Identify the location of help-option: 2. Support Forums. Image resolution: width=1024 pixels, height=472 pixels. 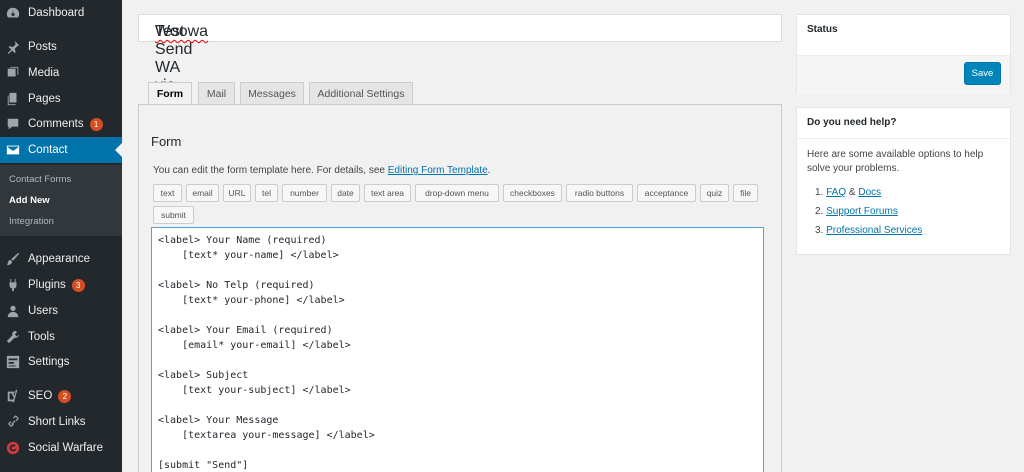
(856, 211).